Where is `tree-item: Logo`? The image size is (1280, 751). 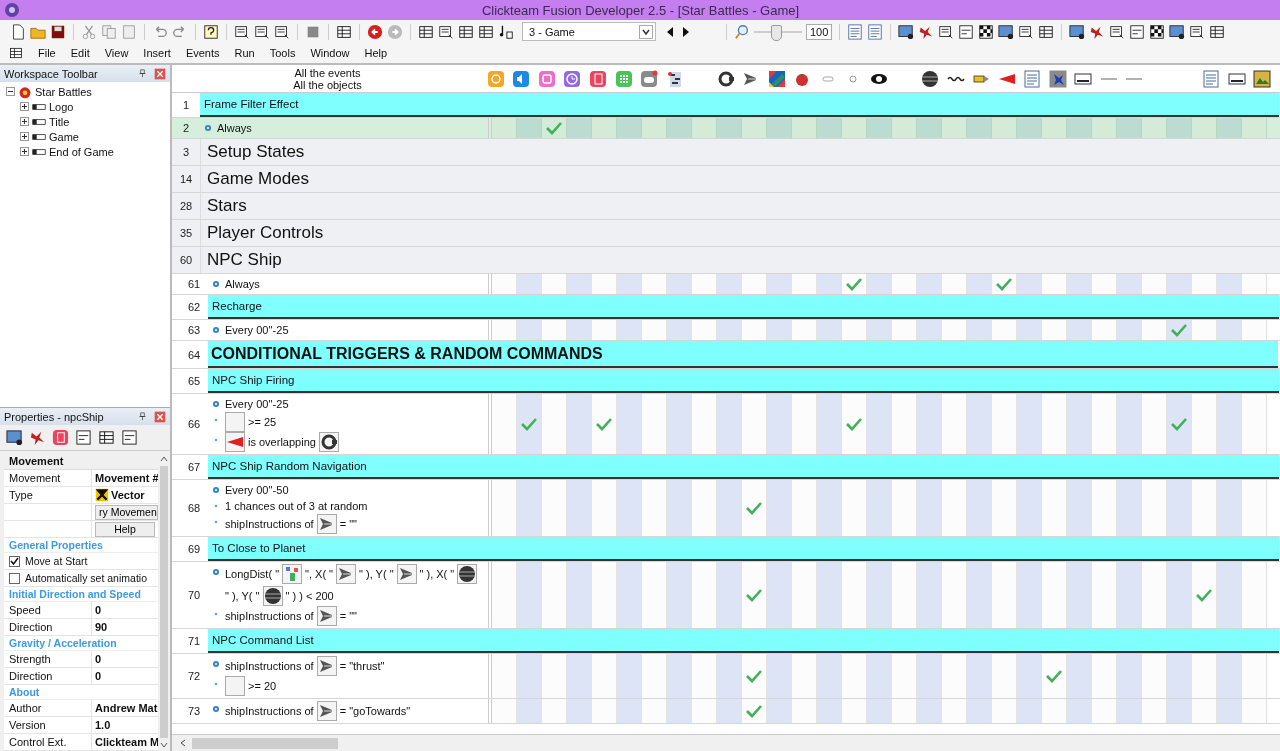
tree-item: Logo is located at coordinates (61, 106).